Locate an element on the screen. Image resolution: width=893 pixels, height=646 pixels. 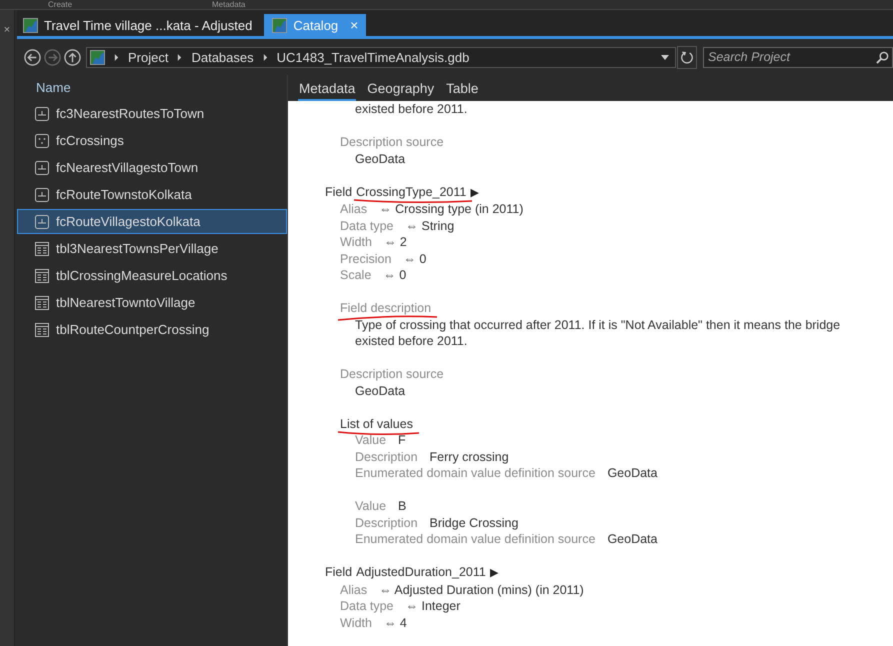
catalog-item: tblCrossingMeasureLocations is located at coordinates (152, 275).